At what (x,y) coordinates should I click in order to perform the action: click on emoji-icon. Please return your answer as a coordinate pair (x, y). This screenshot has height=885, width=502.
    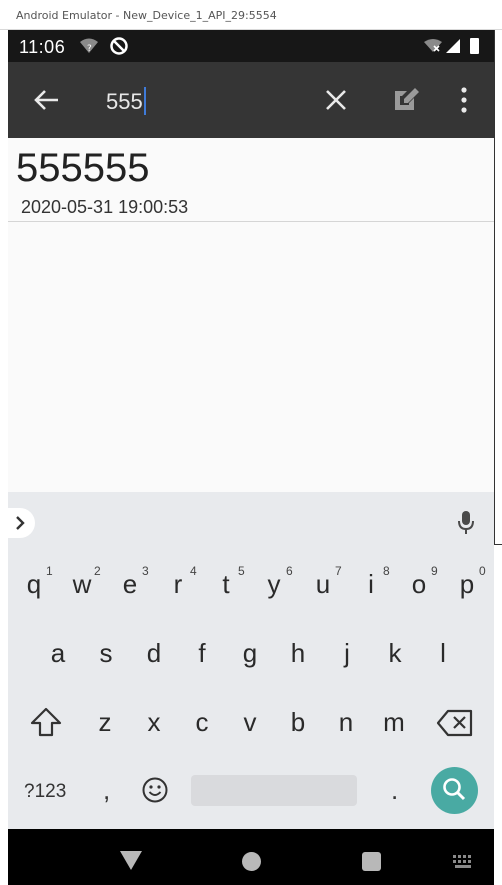
    Looking at the image, I should click on (155, 790).